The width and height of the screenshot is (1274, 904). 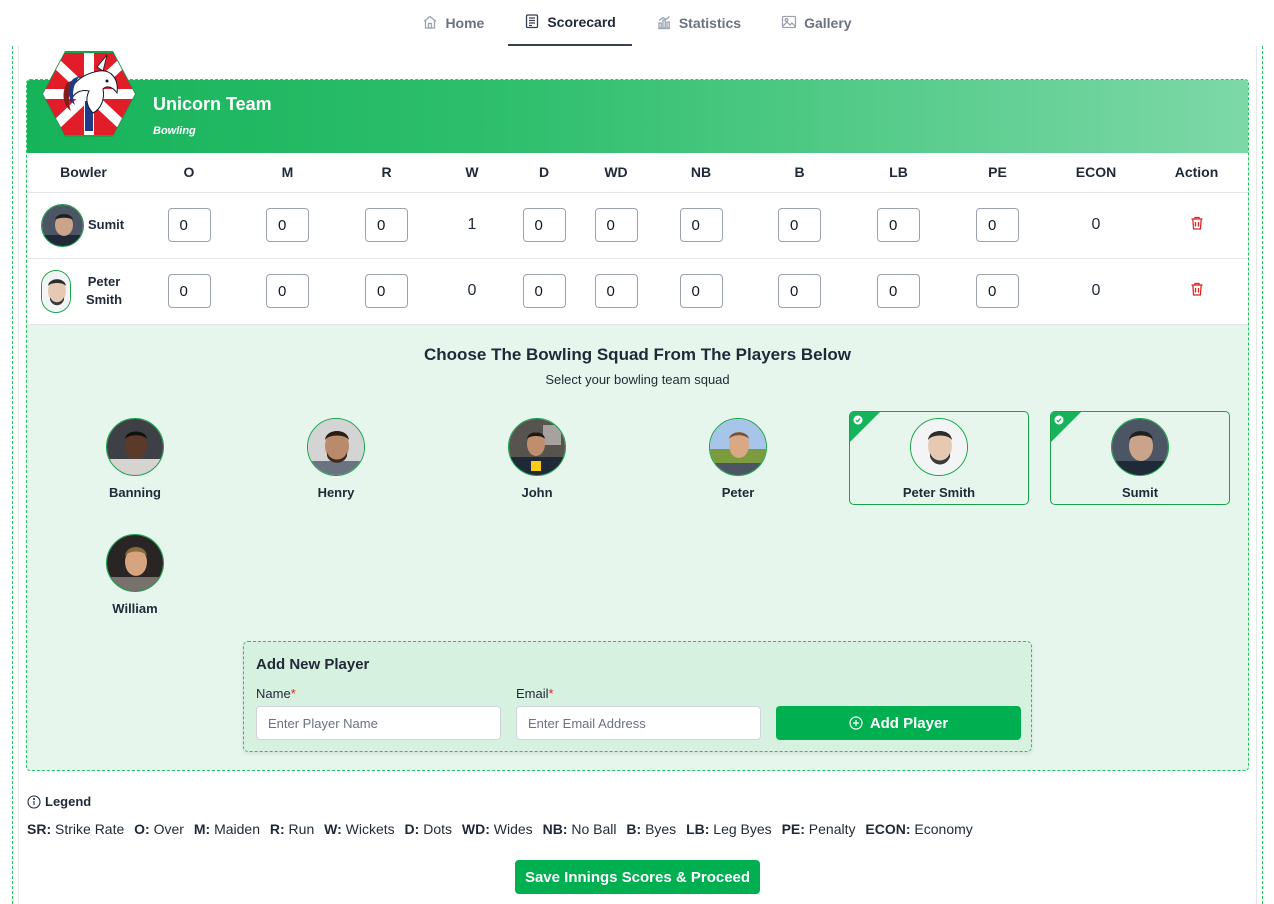 I want to click on col-header: Bowler, so click(x=83, y=173).